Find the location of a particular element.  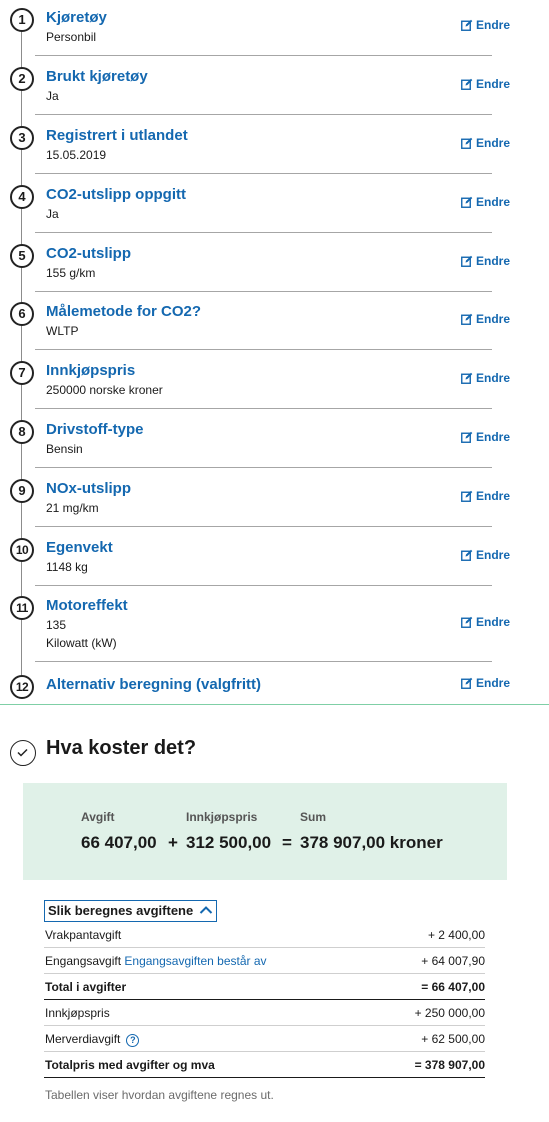

step-number-8: 8 is located at coordinates (22, 432).